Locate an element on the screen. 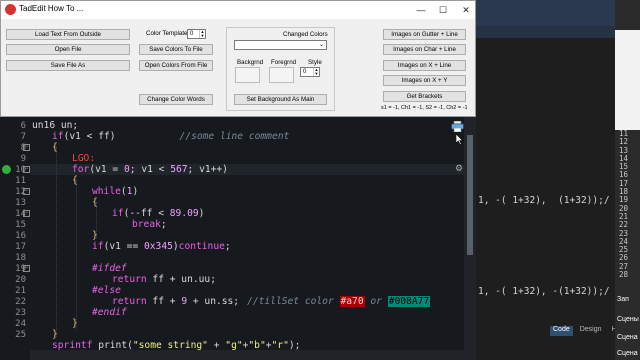  code-line-24: } is located at coordinates (75, 323).